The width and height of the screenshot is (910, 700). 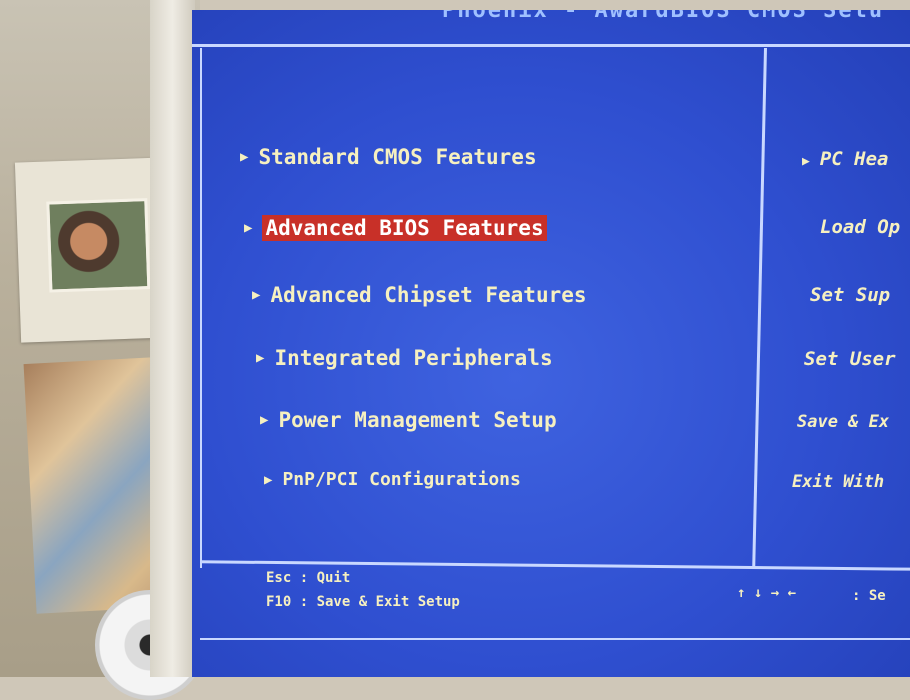 What do you see at coordinates (98, 245) in the screenshot?
I see `photo-portrait` at bounding box center [98, 245].